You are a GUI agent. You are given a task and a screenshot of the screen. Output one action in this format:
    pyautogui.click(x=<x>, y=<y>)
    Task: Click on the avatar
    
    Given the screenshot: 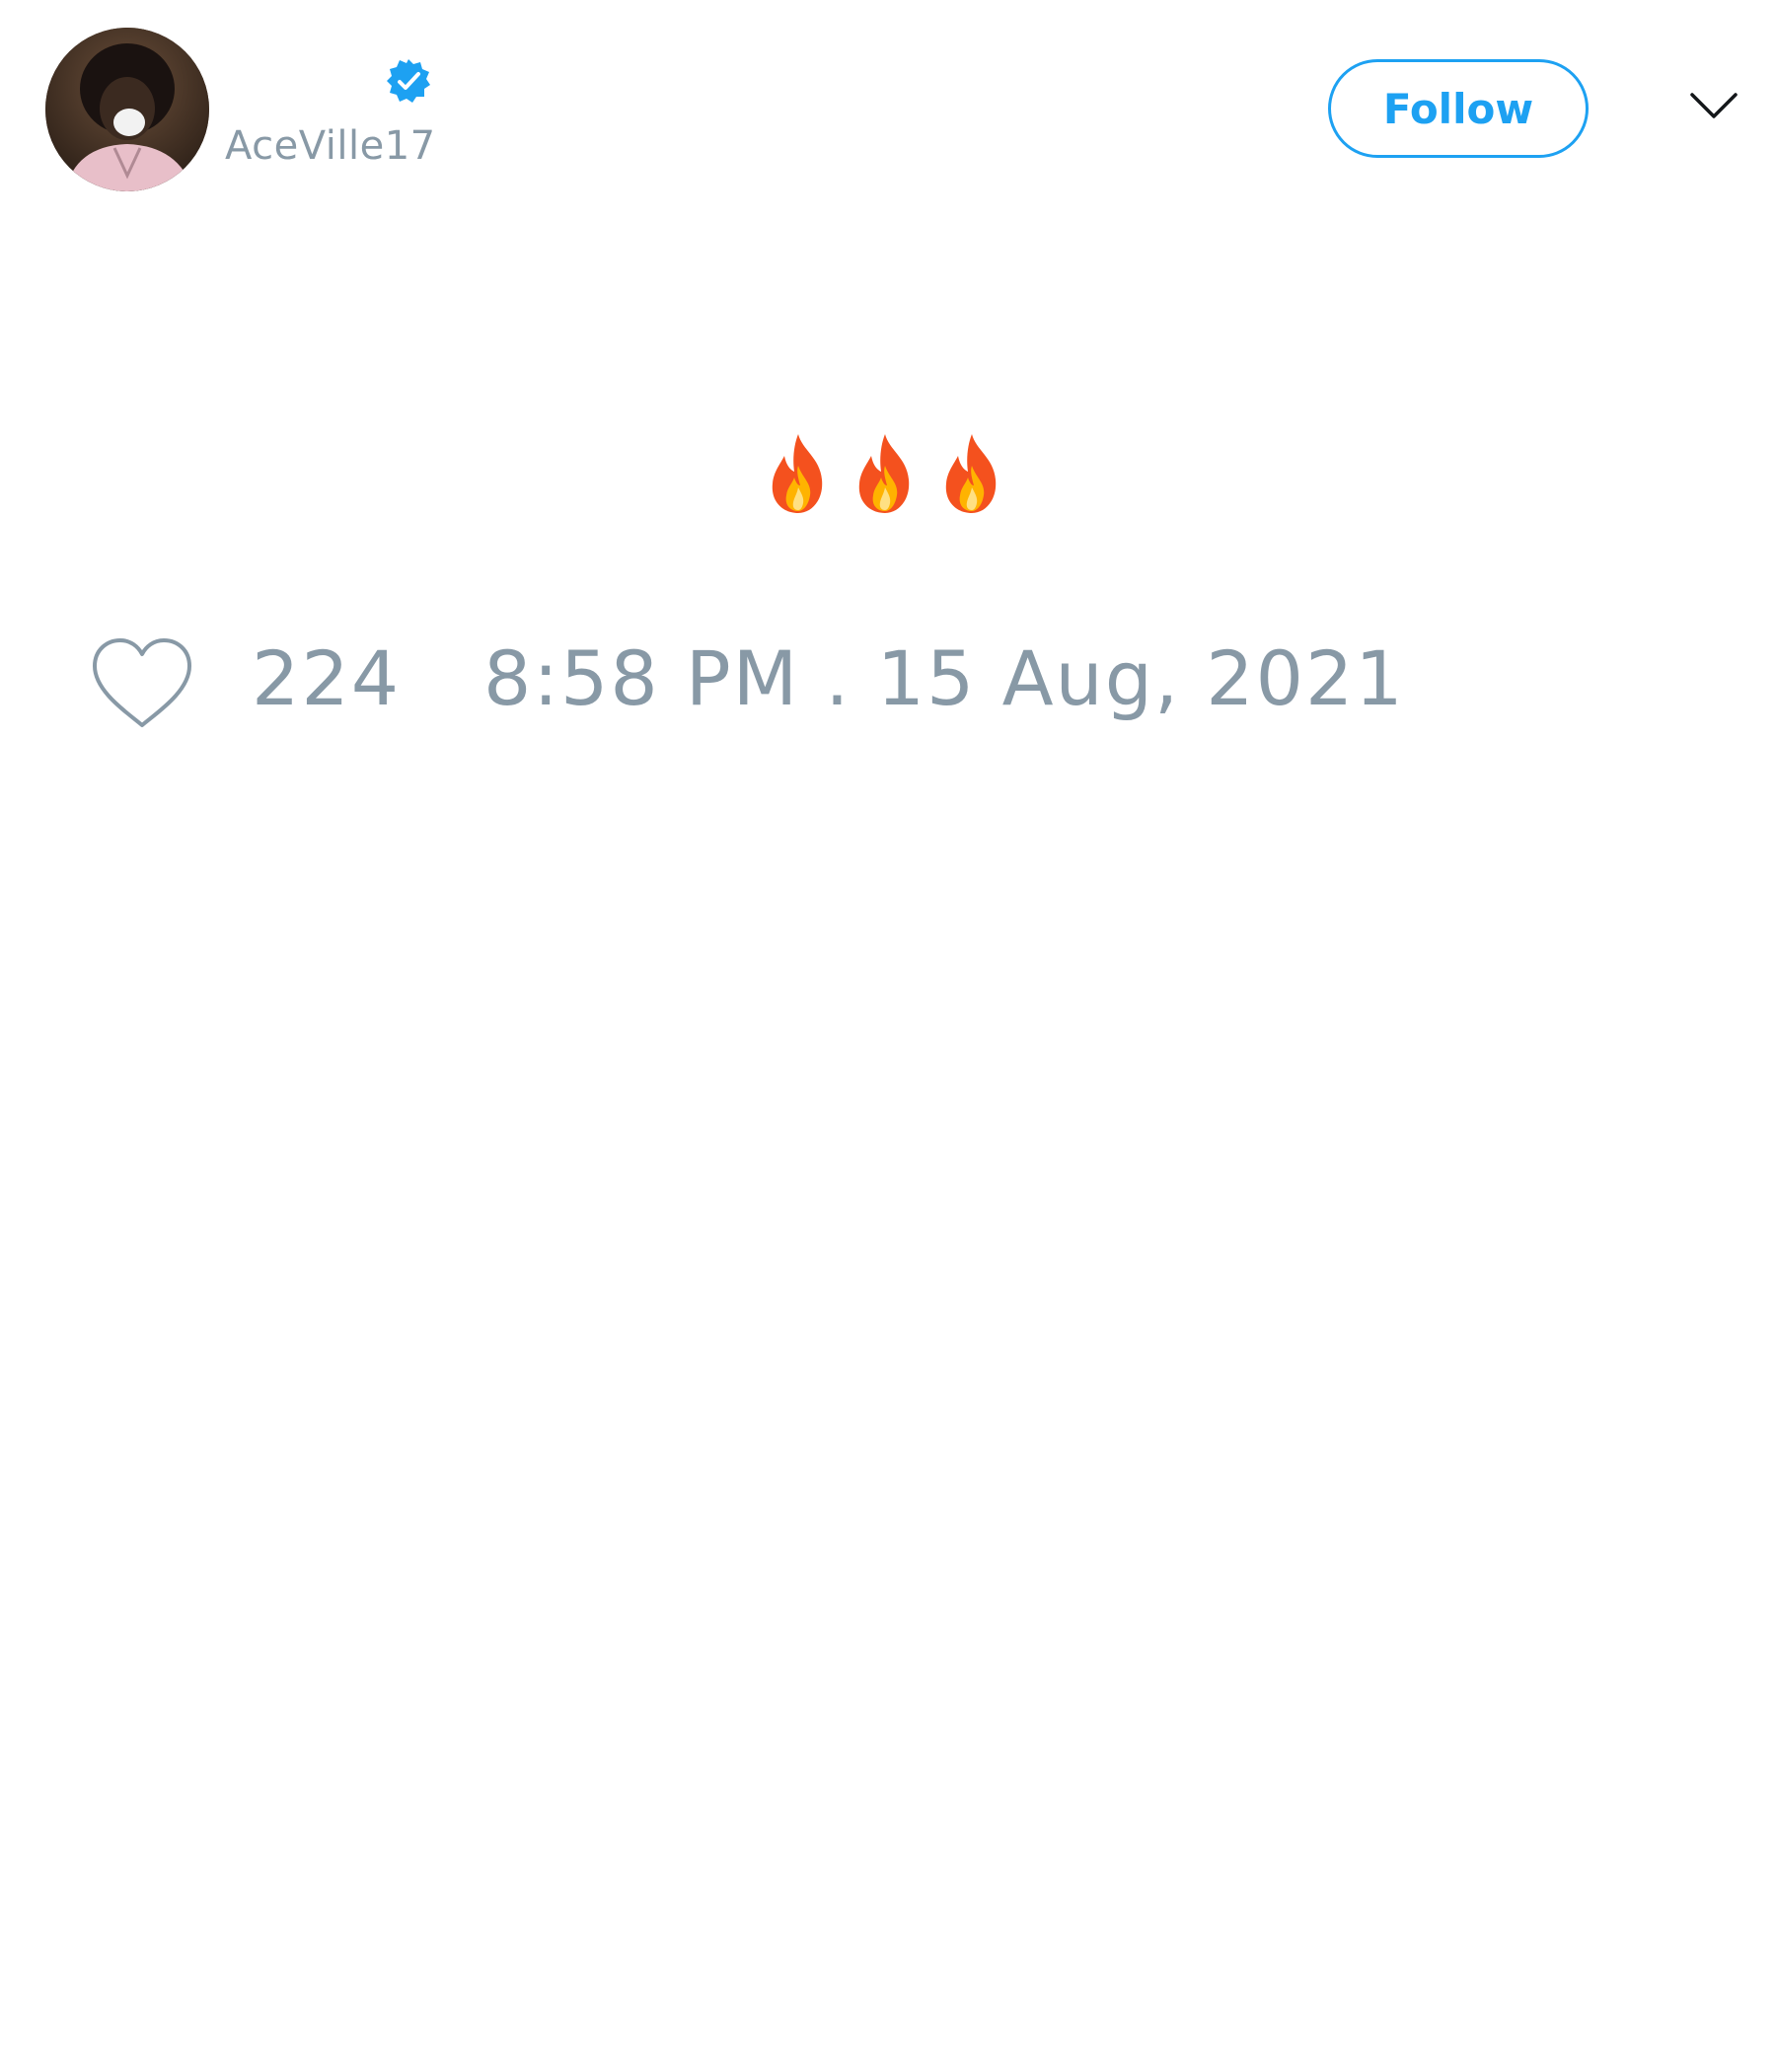 What is the action you would take?
    pyautogui.click(x=127, y=110)
    